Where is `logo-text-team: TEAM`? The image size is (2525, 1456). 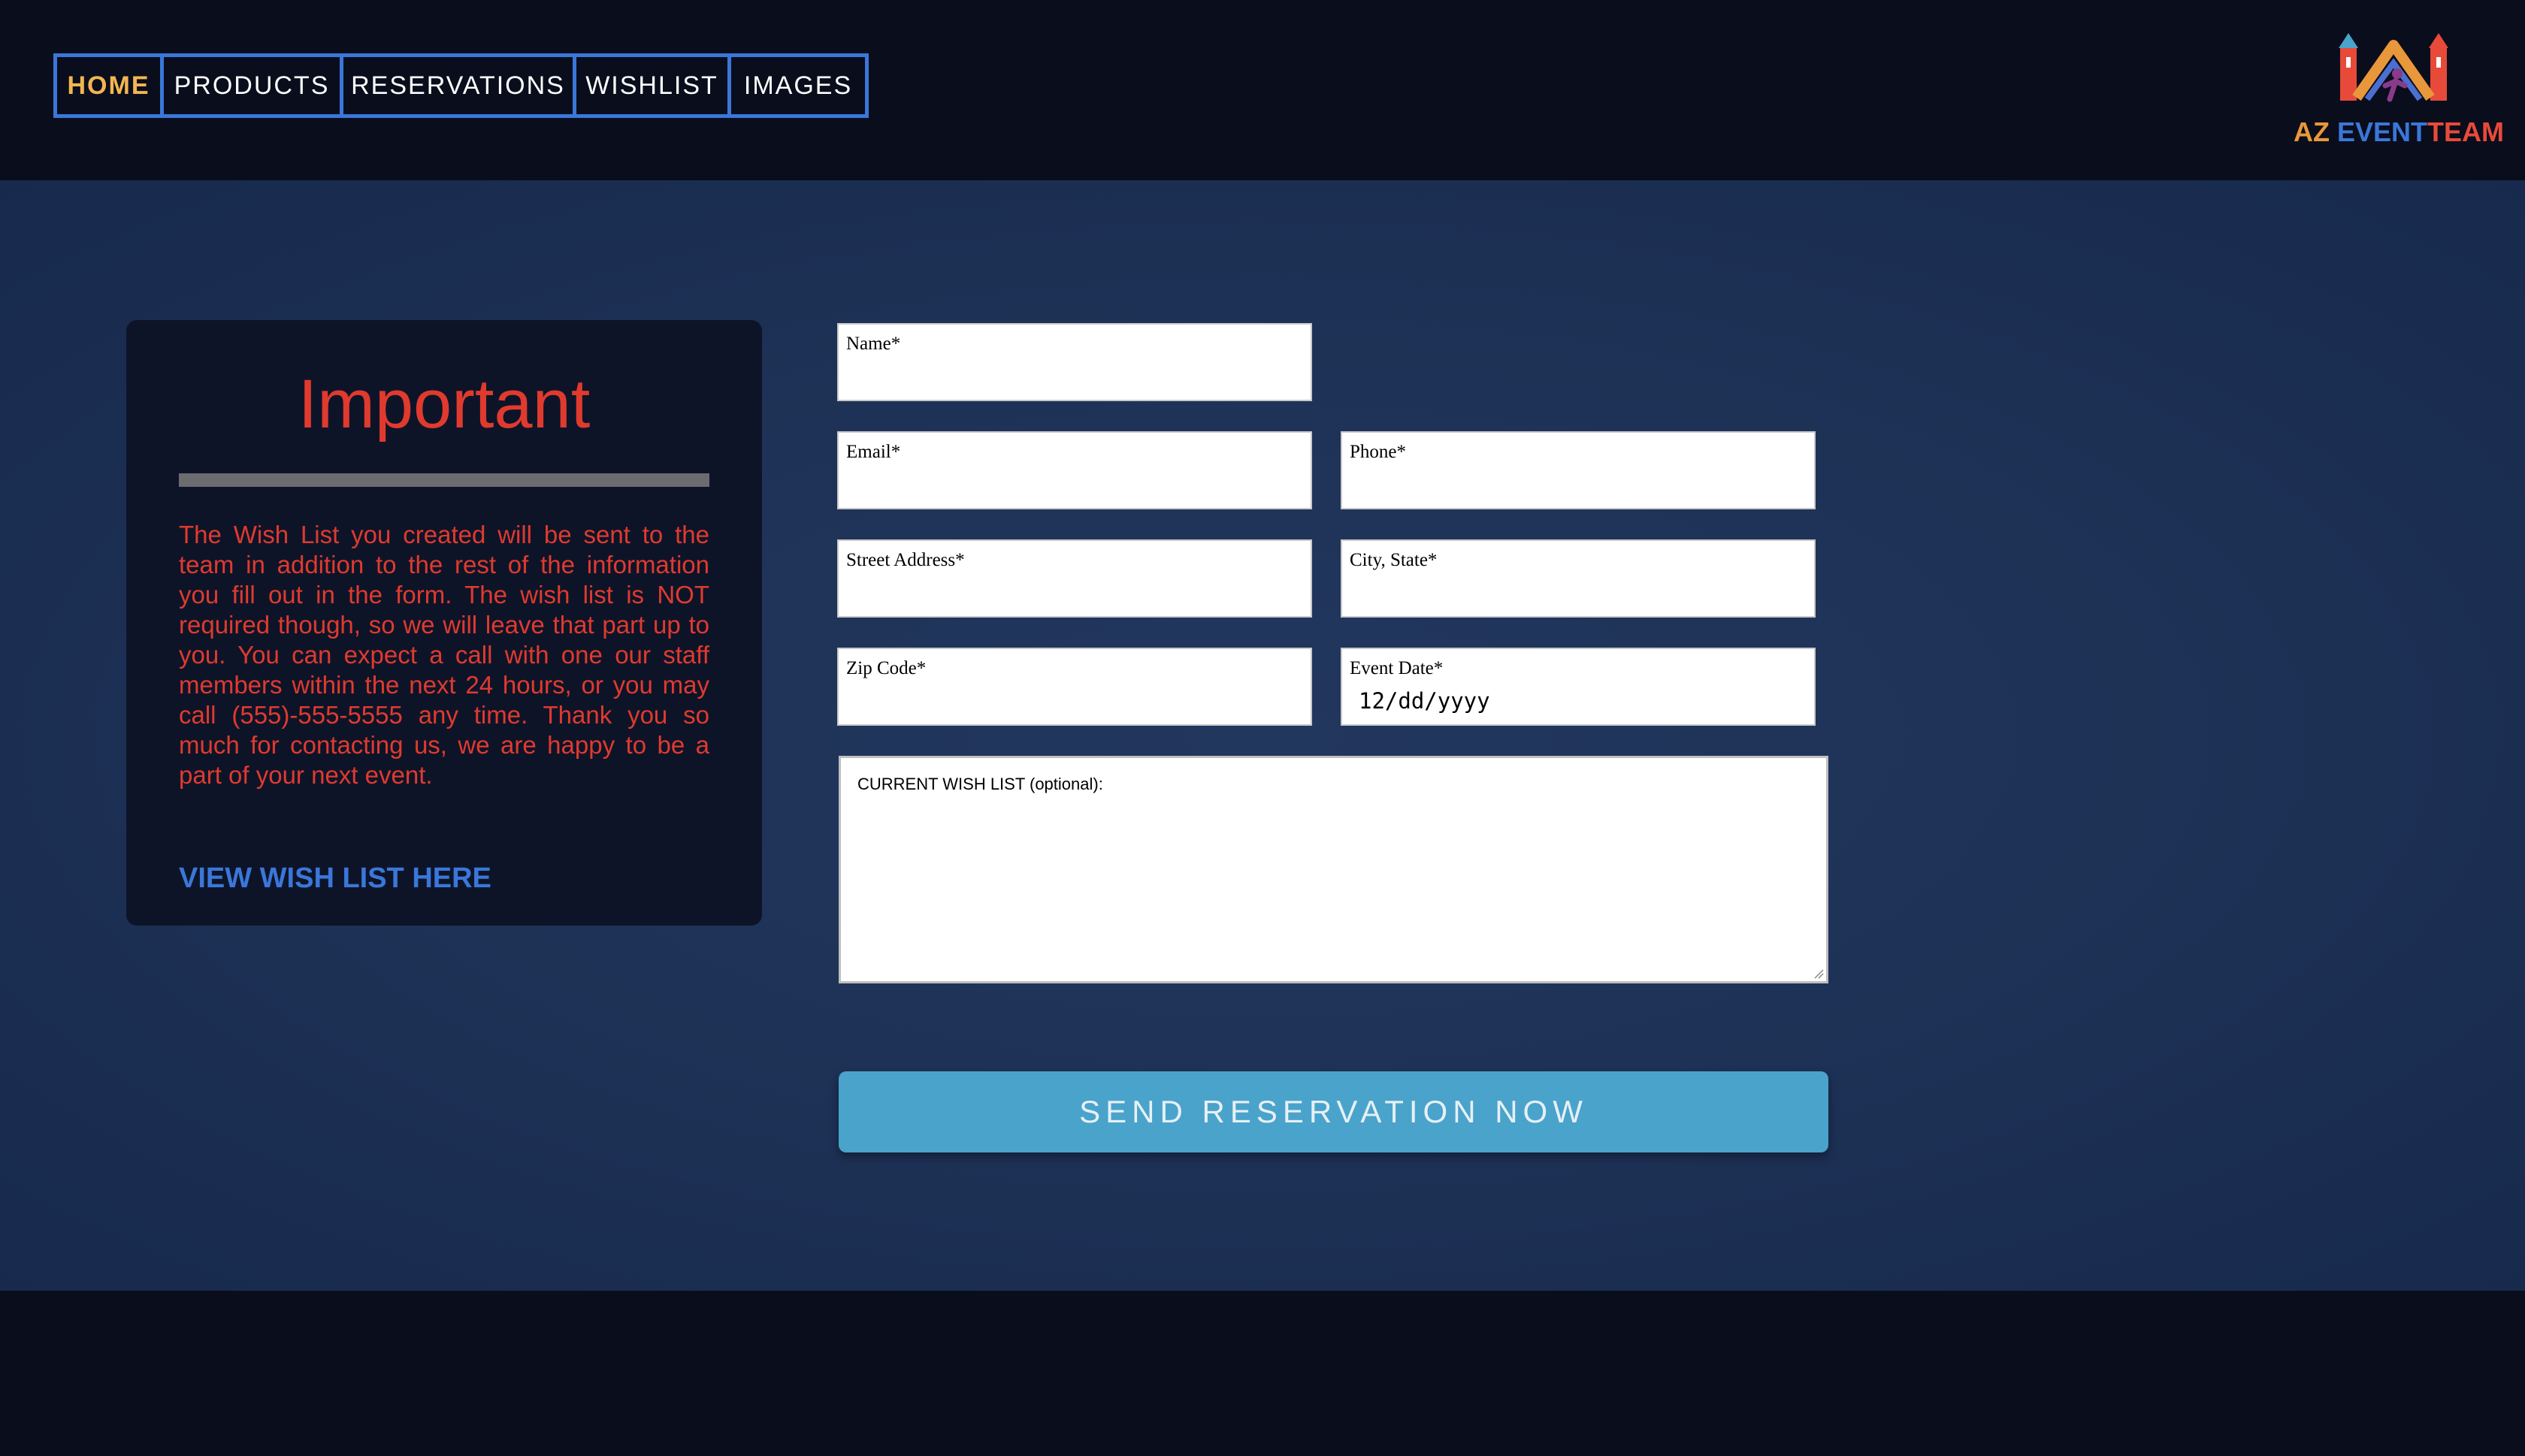 logo-text-team: TEAM is located at coordinates (2466, 131).